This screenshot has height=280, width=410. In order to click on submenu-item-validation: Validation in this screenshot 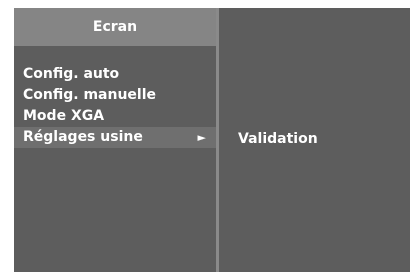, I will do `click(278, 139)`.